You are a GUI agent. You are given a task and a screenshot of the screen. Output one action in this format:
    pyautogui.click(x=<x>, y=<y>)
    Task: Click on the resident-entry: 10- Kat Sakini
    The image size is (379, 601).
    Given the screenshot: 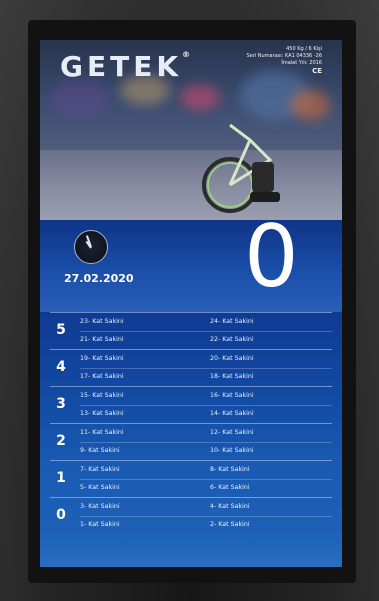 What is the action you would take?
    pyautogui.click(x=232, y=450)
    